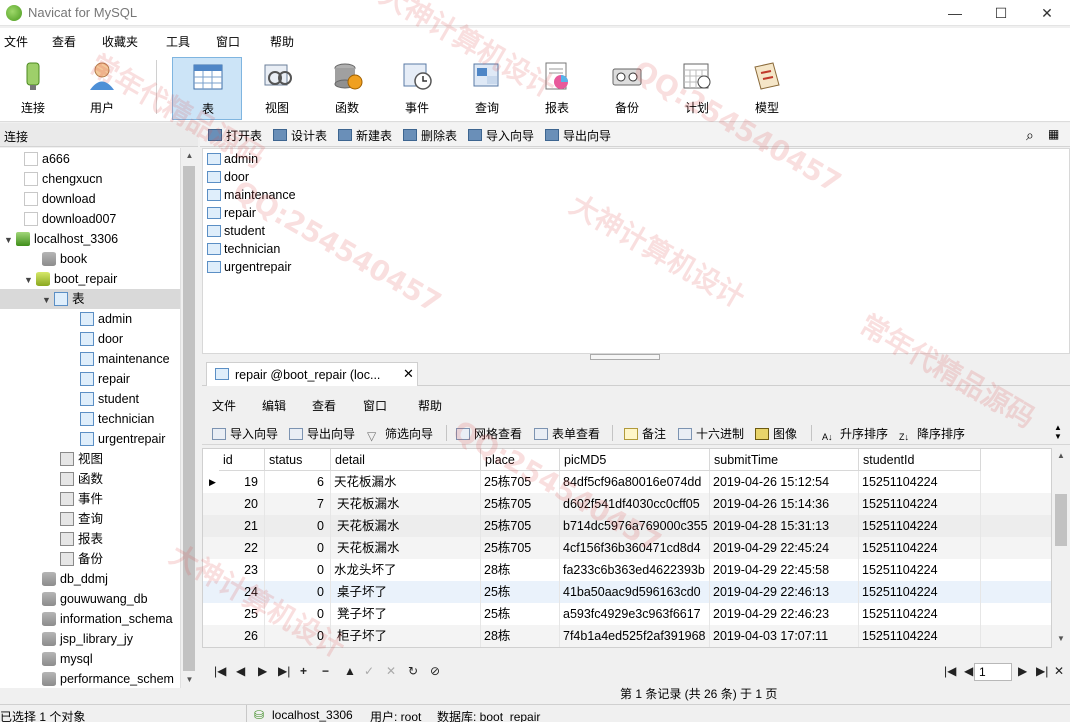 This screenshot has width=1070, height=722. What do you see at coordinates (284, 671) in the screenshot?
I see `last-record-button: ▶|` at bounding box center [284, 671].